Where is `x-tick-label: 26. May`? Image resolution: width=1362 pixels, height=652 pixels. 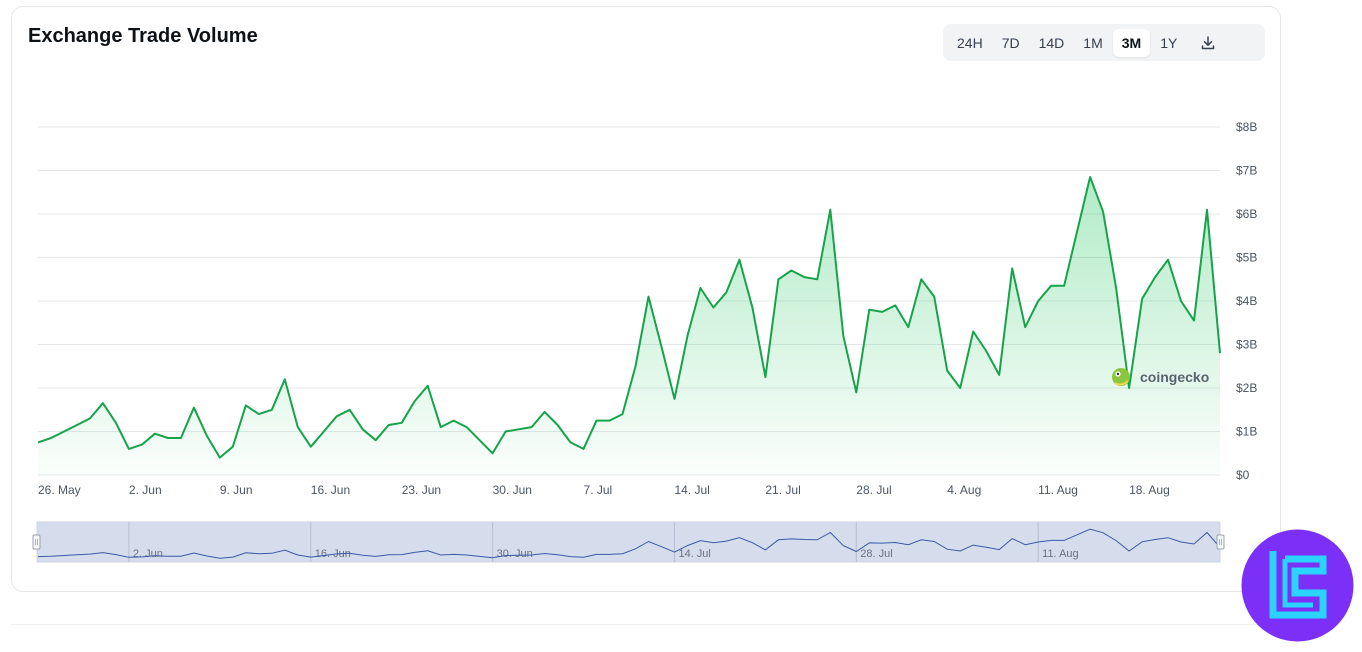
x-tick-label: 26. May is located at coordinates (59, 490).